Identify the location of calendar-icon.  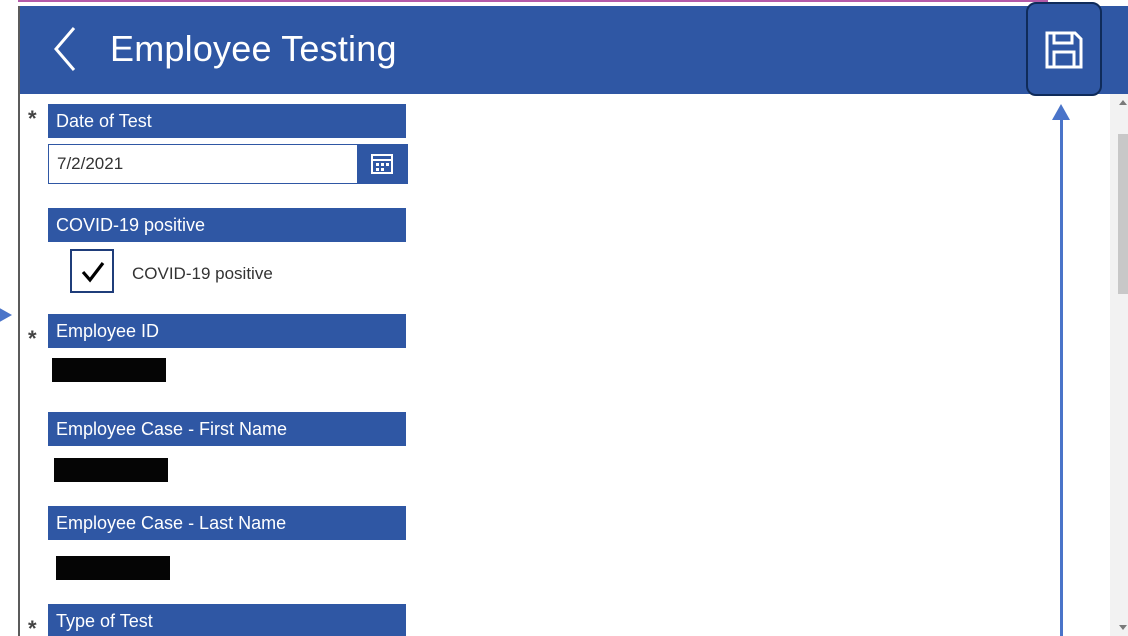
(382, 164).